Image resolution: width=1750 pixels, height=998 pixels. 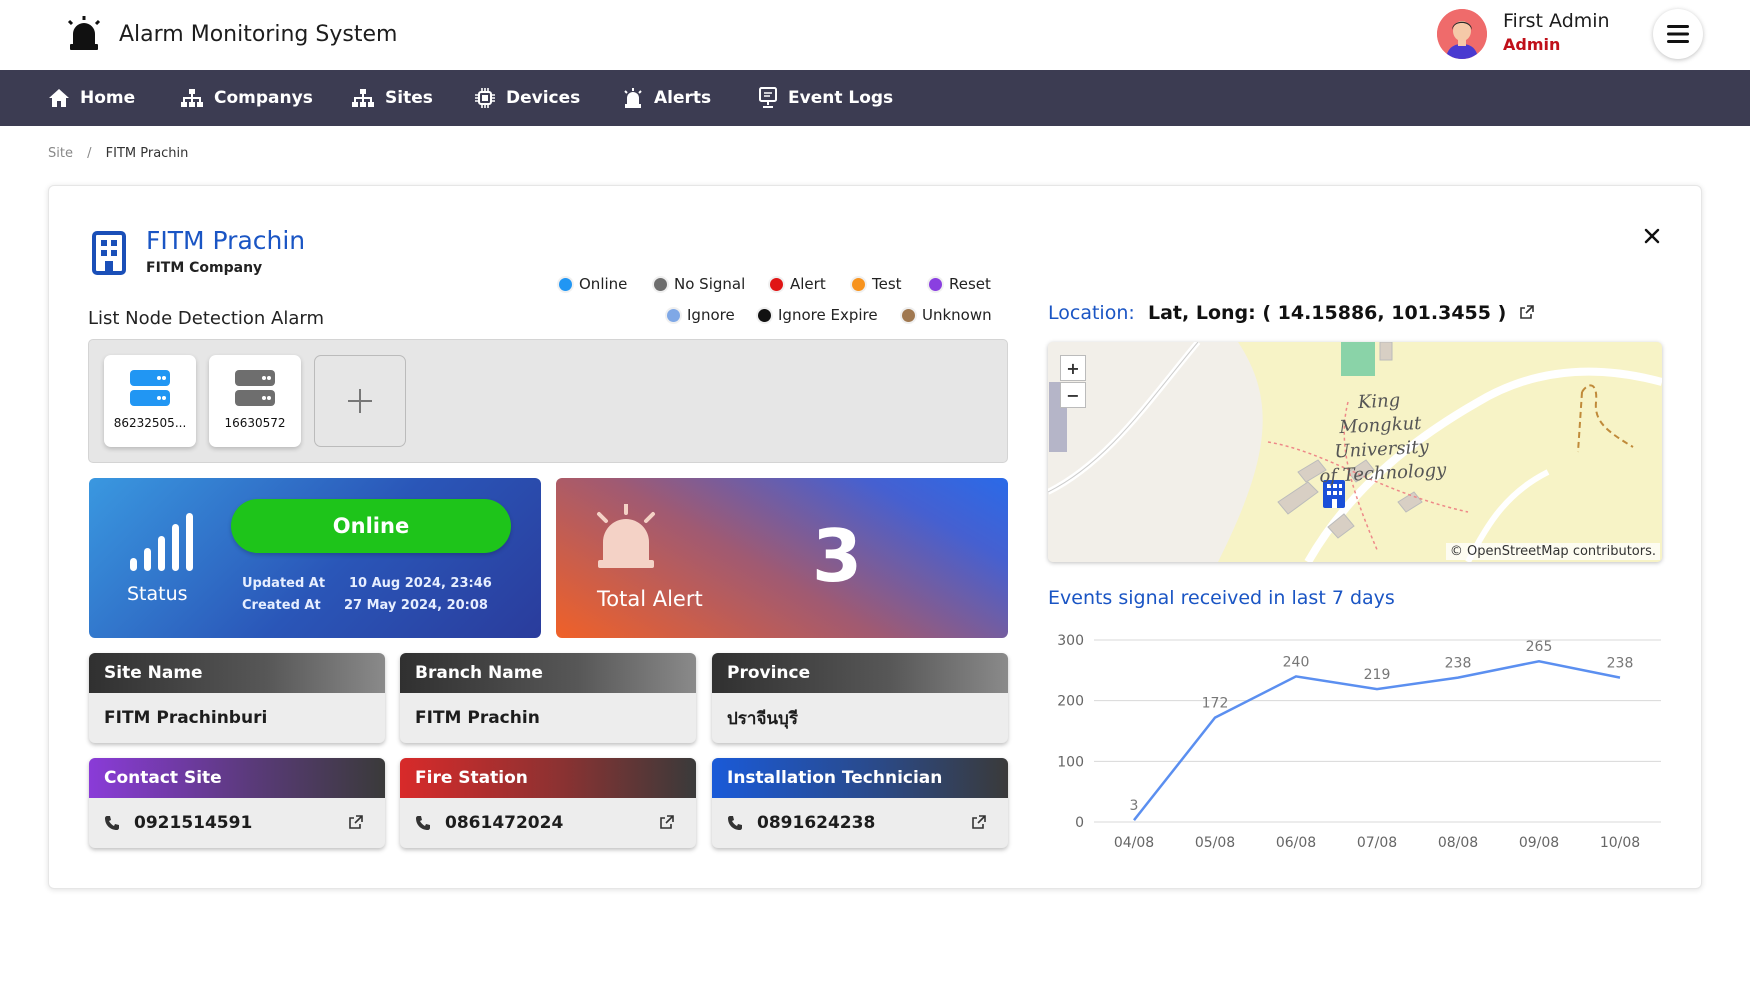 What do you see at coordinates (263, 98) in the screenshot?
I see `nav-companys-label: Companys` at bounding box center [263, 98].